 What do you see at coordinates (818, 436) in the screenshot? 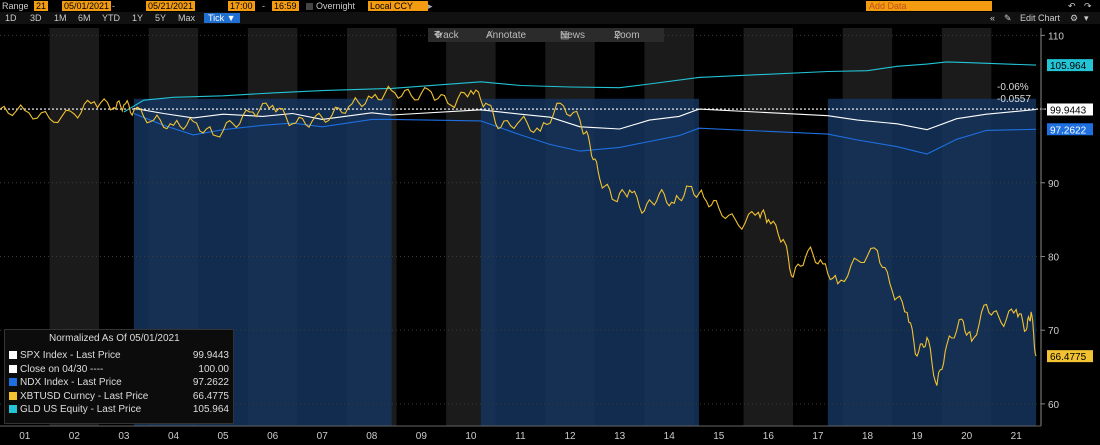
I see `x-tick-label: 17` at bounding box center [818, 436].